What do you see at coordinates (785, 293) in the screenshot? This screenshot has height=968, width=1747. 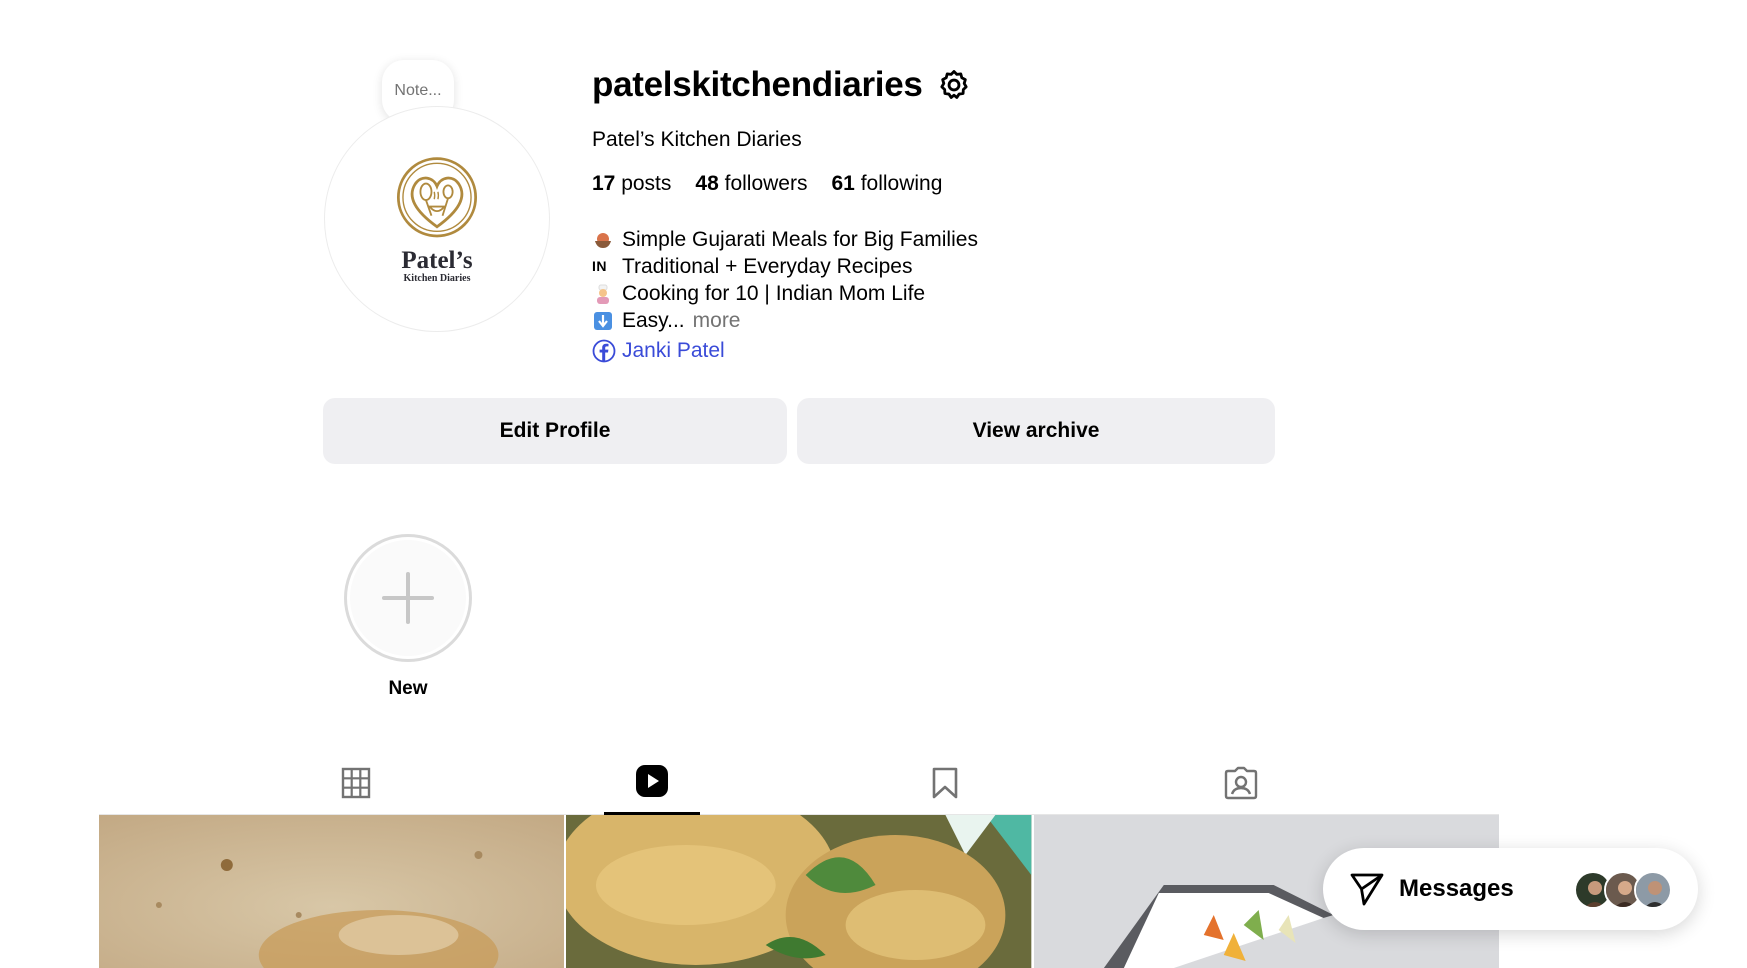 I see `bio-line: Cooking for 10 | Indian Mom Life` at bounding box center [785, 293].